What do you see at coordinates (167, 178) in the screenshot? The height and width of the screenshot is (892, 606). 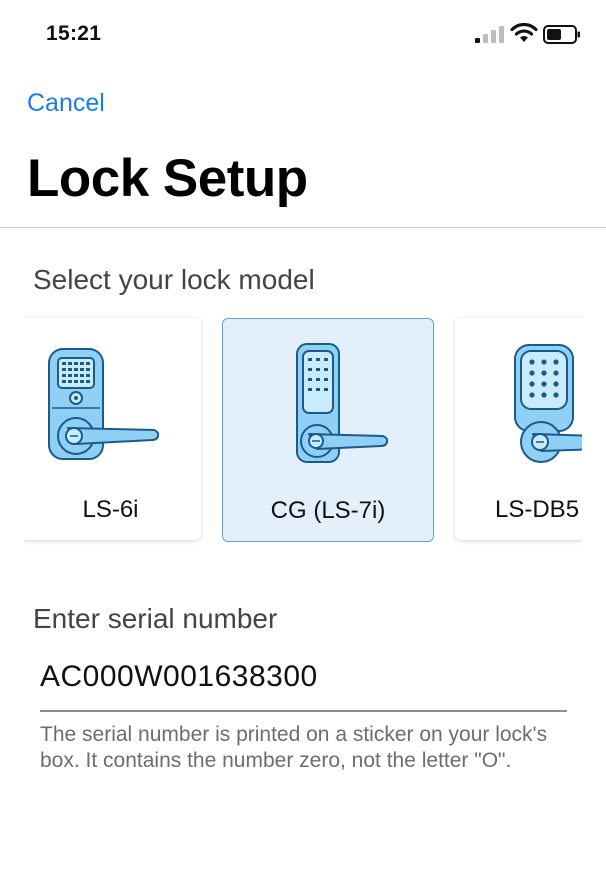 I see `page-title: Lock Setup` at bounding box center [167, 178].